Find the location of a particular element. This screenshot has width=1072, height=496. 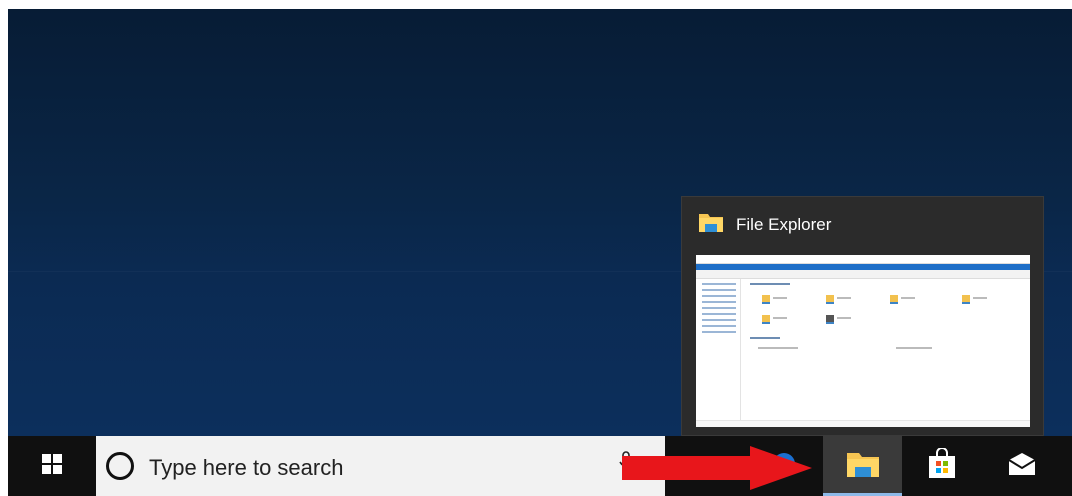

store-icon is located at coordinates (942, 465).